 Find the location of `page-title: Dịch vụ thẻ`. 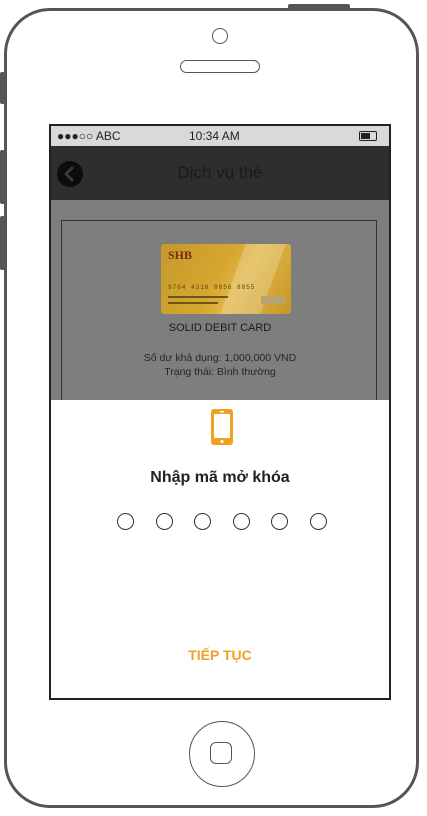

page-title: Dịch vụ thẻ is located at coordinates (220, 172).